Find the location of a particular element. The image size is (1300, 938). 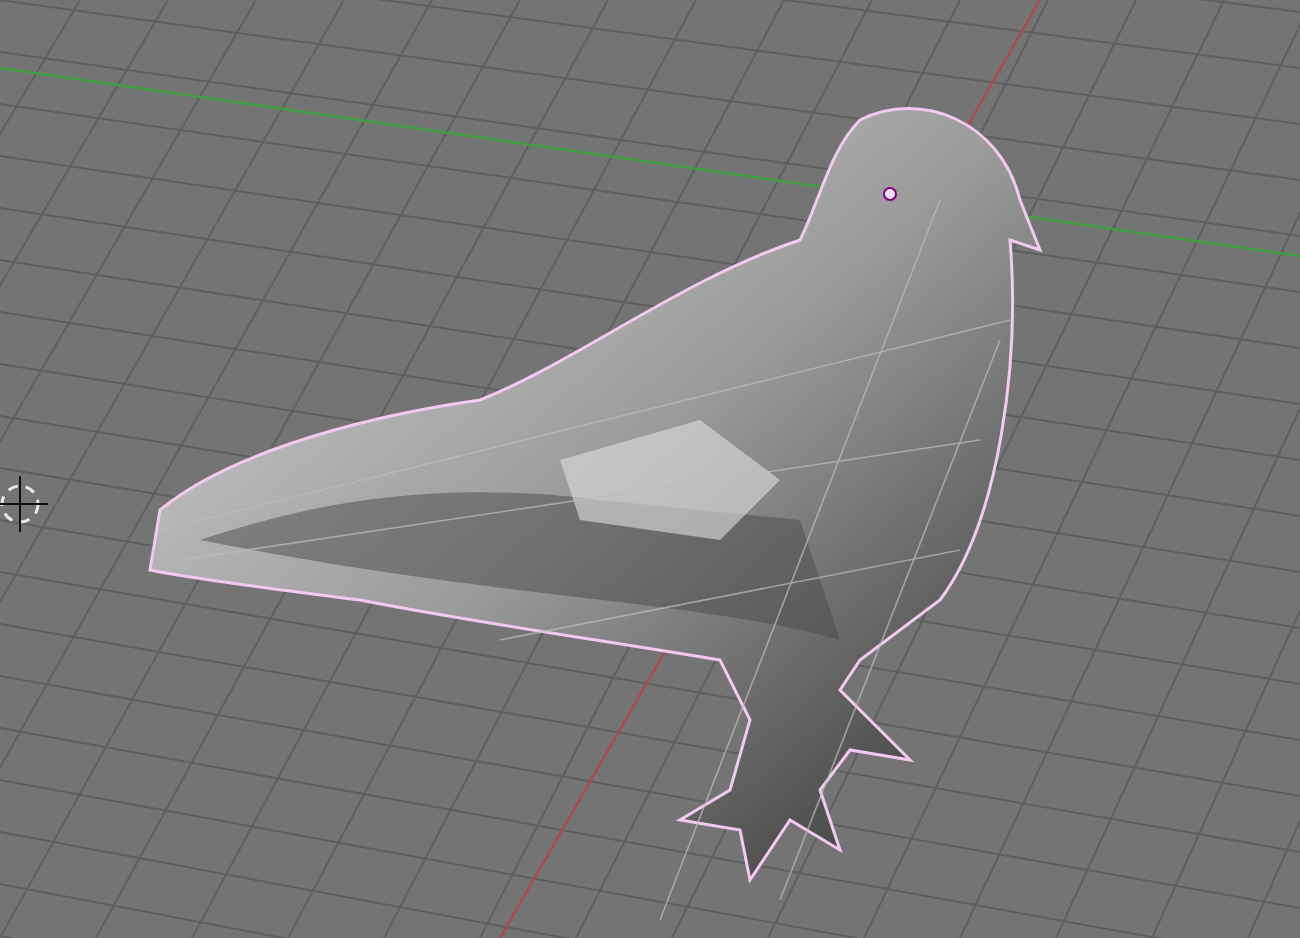

3d-cursor-icon is located at coordinates (24, 504).